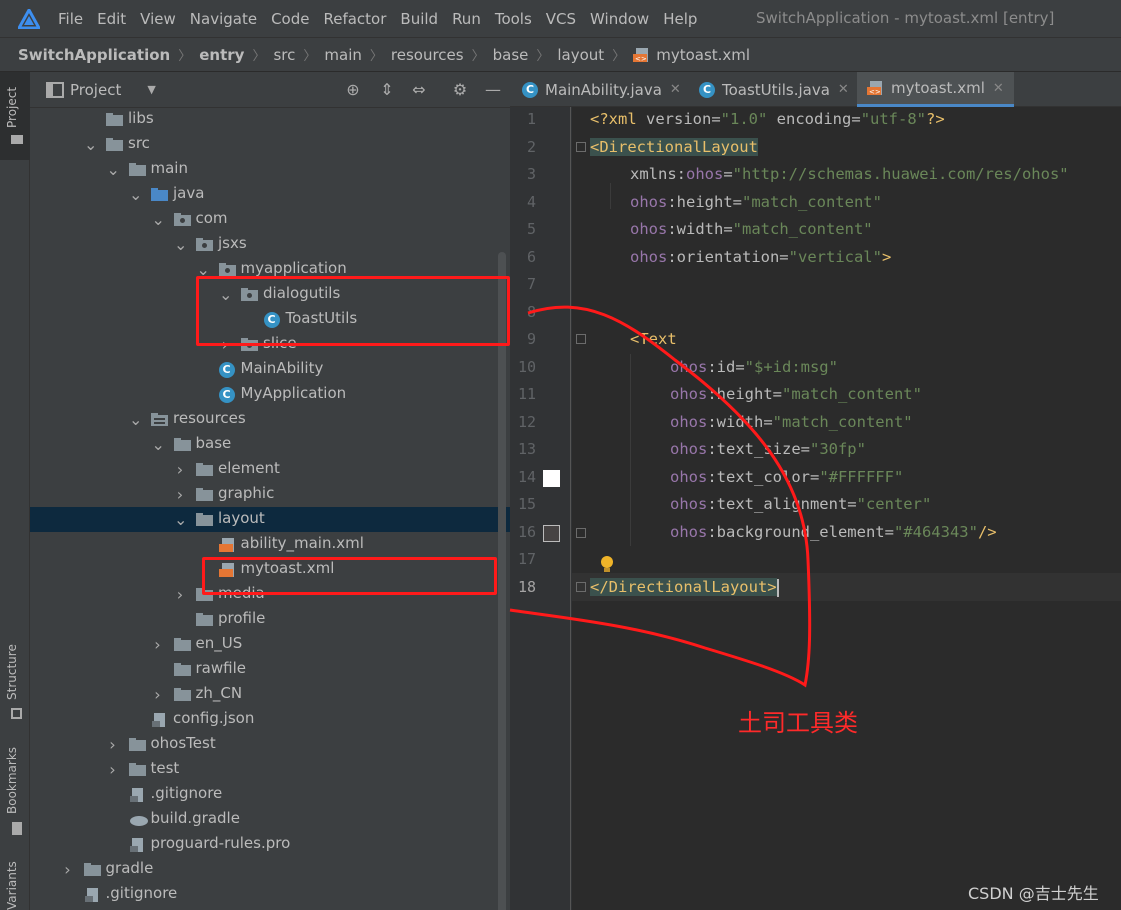 This screenshot has width=1121, height=910. I want to click on menu-refactor: Refactor, so click(354, 19).